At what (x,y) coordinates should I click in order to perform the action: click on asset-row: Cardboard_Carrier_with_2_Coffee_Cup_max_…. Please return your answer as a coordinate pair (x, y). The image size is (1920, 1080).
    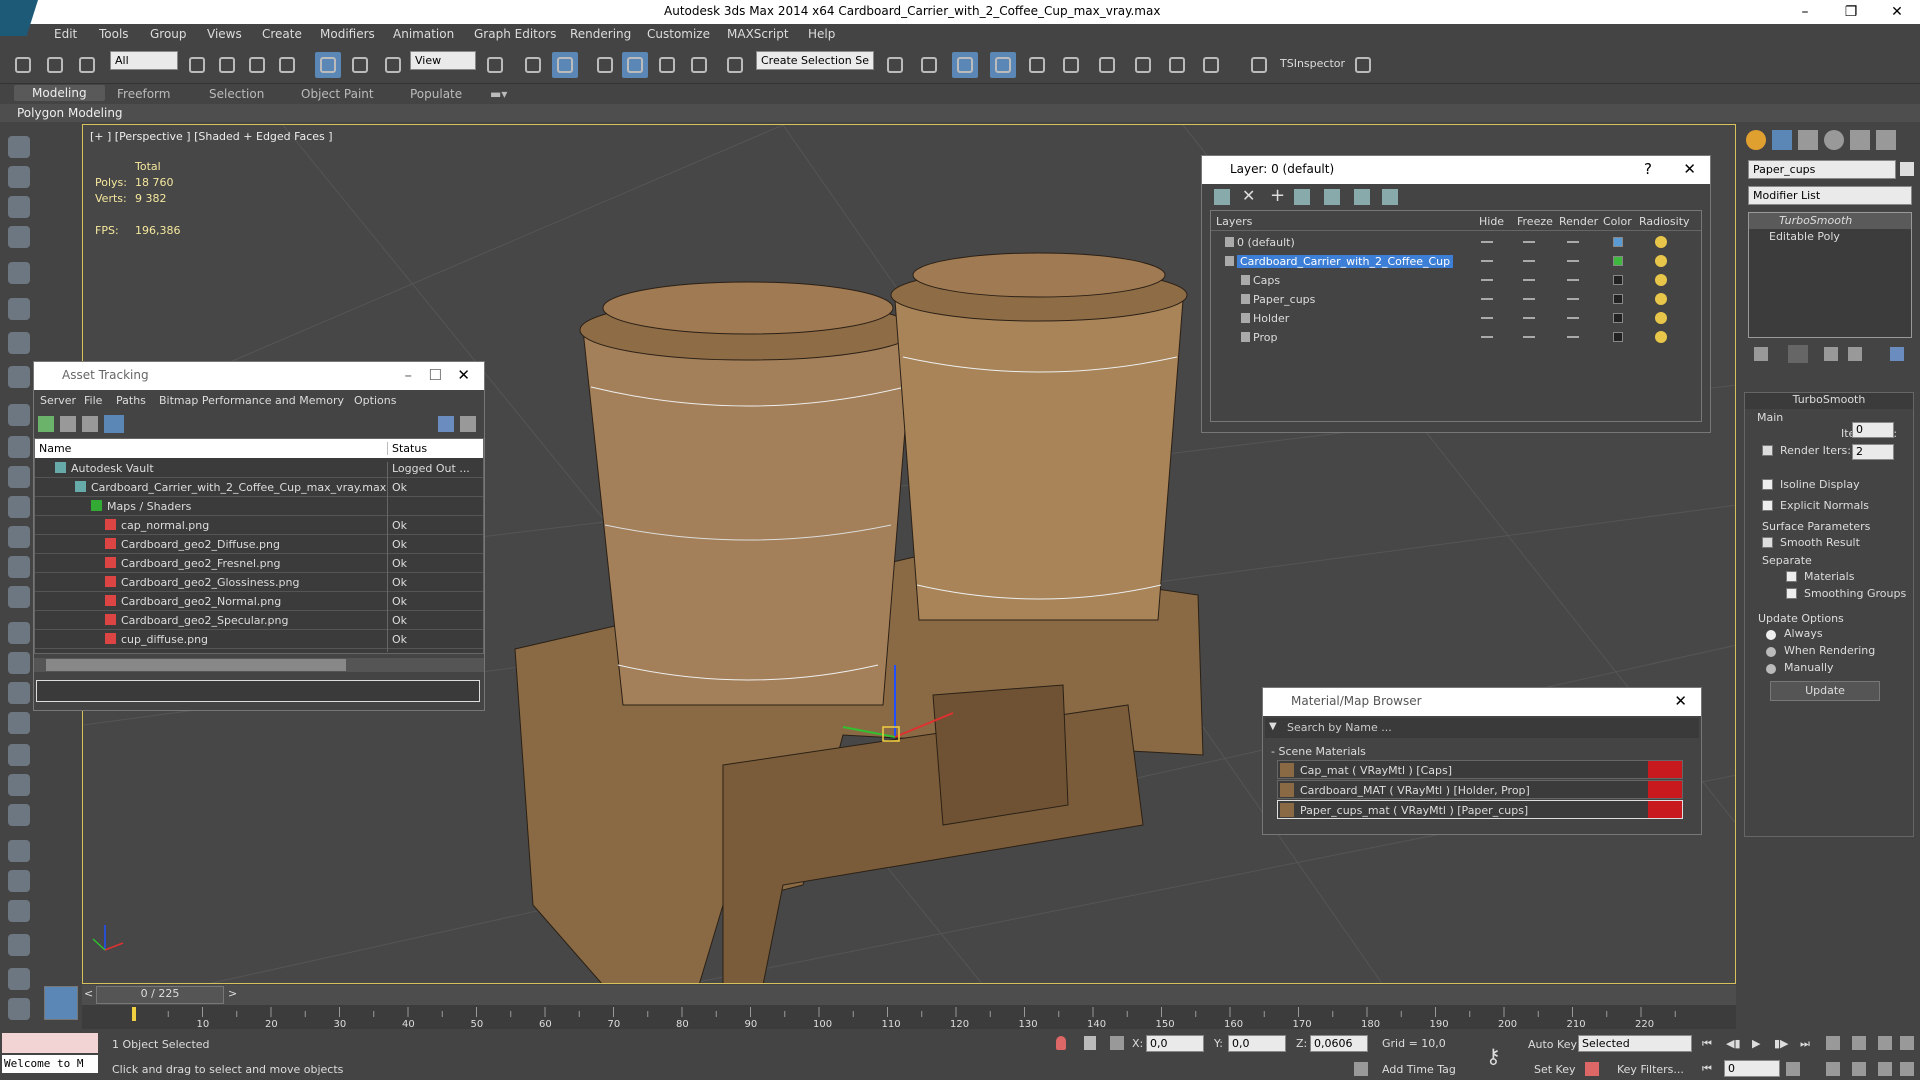
    Looking at the image, I should click on (259, 489).